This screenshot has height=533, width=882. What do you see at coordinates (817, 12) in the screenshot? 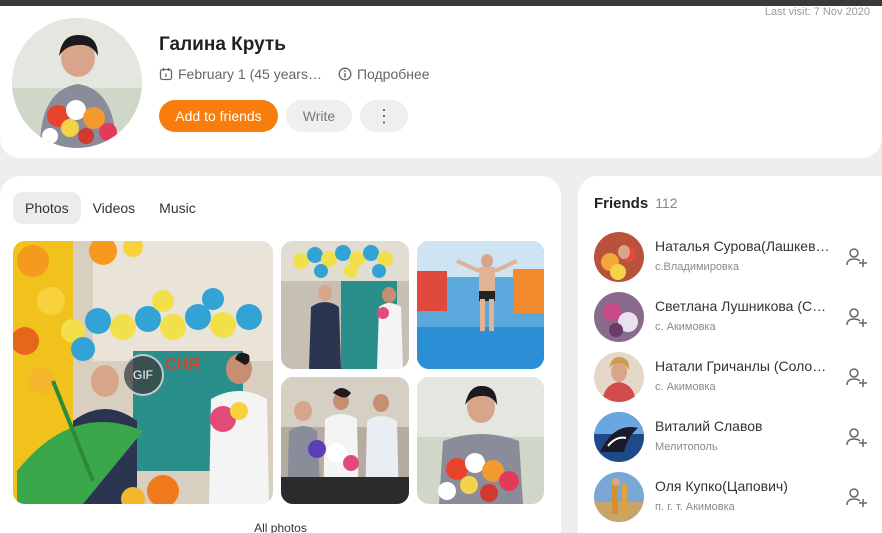
I see `last-visit: Last visit: 7 Nov 2020` at bounding box center [817, 12].